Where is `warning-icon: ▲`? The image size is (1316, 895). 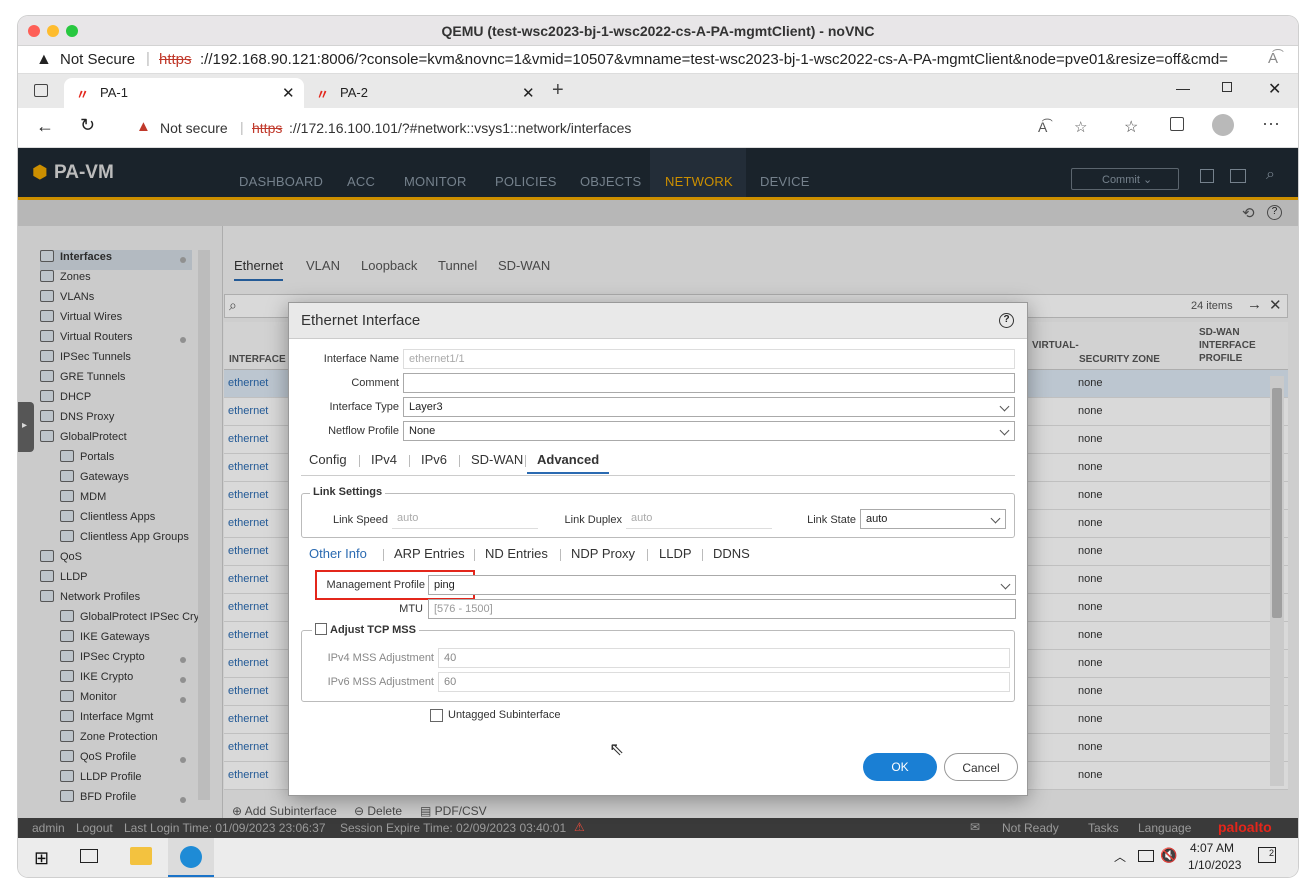
warning-icon: ▲ is located at coordinates (143, 126).